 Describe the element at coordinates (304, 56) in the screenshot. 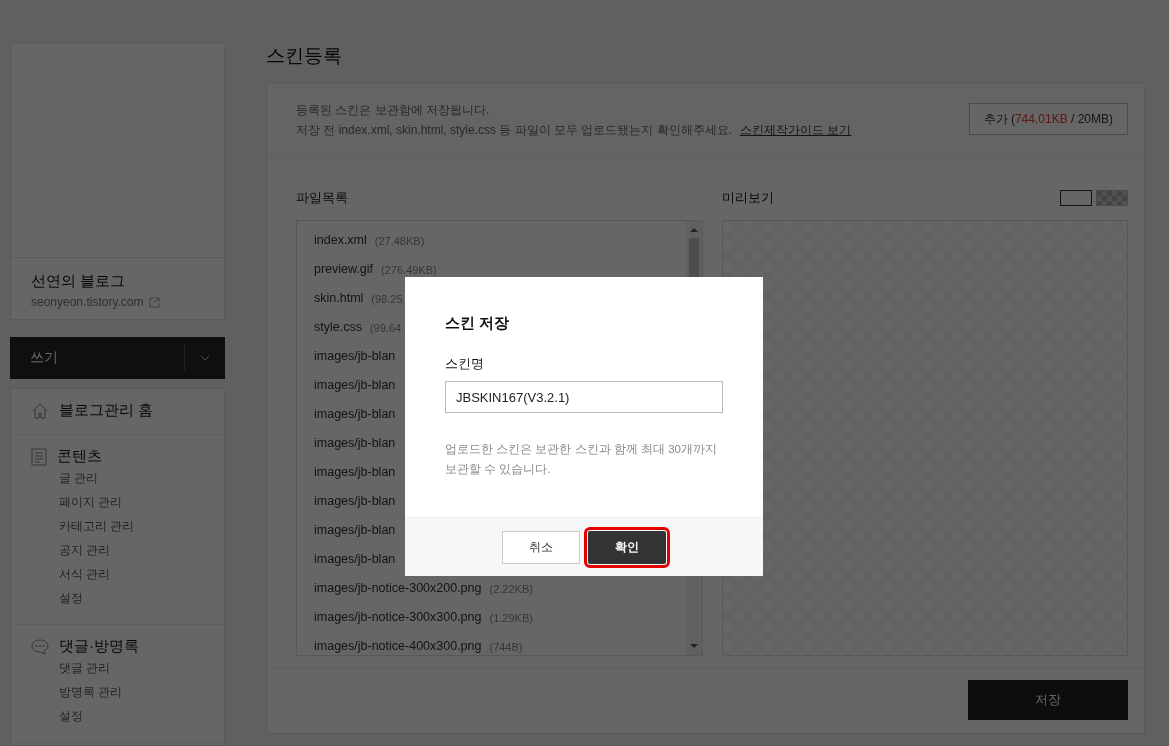

I see `page-title: 스킨등록` at that location.